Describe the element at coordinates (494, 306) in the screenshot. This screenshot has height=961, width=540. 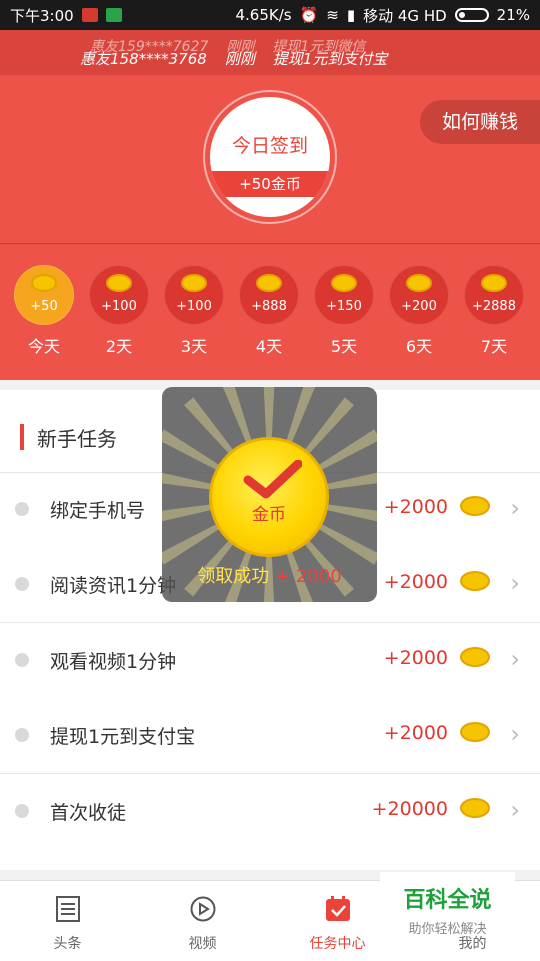
I see `day-amount: +2888` at that location.